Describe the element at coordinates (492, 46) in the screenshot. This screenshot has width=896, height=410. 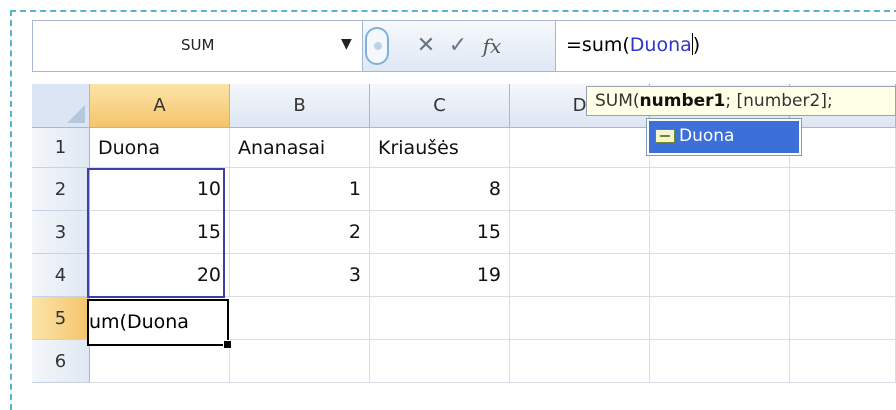
I see `insert-function-icon: fx` at that location.